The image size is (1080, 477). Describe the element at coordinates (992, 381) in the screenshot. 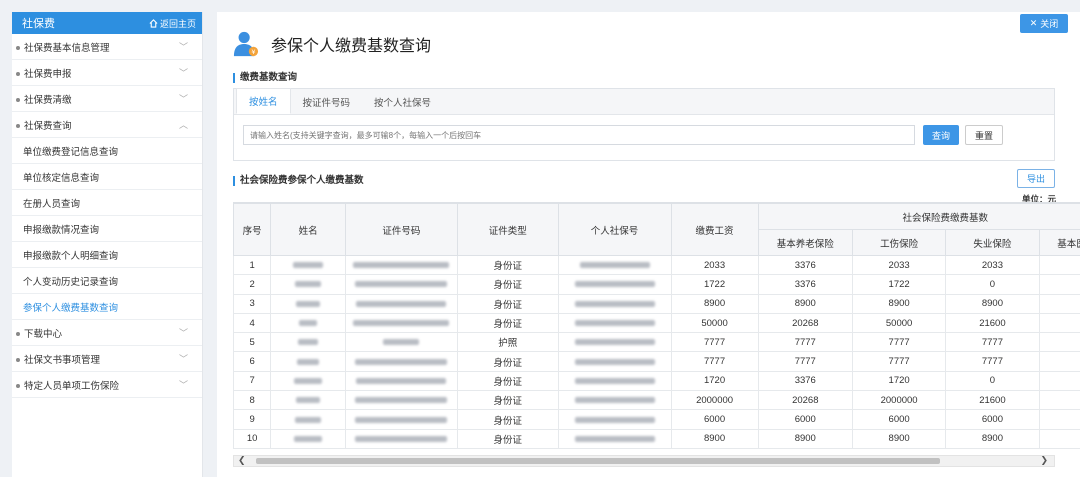

I see `cell-unemployment: 0` at that location.